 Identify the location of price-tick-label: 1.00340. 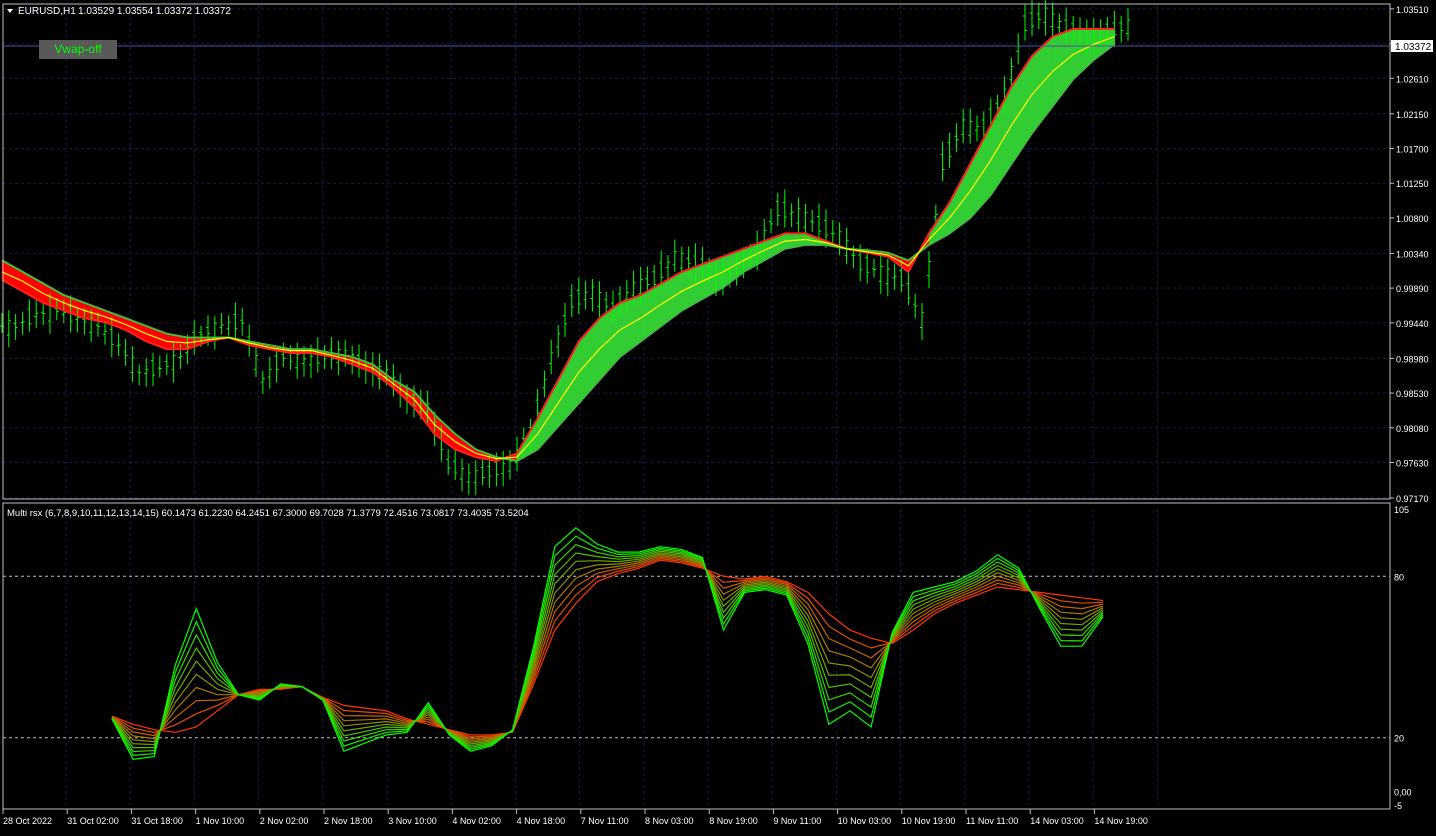
(1412, 254).